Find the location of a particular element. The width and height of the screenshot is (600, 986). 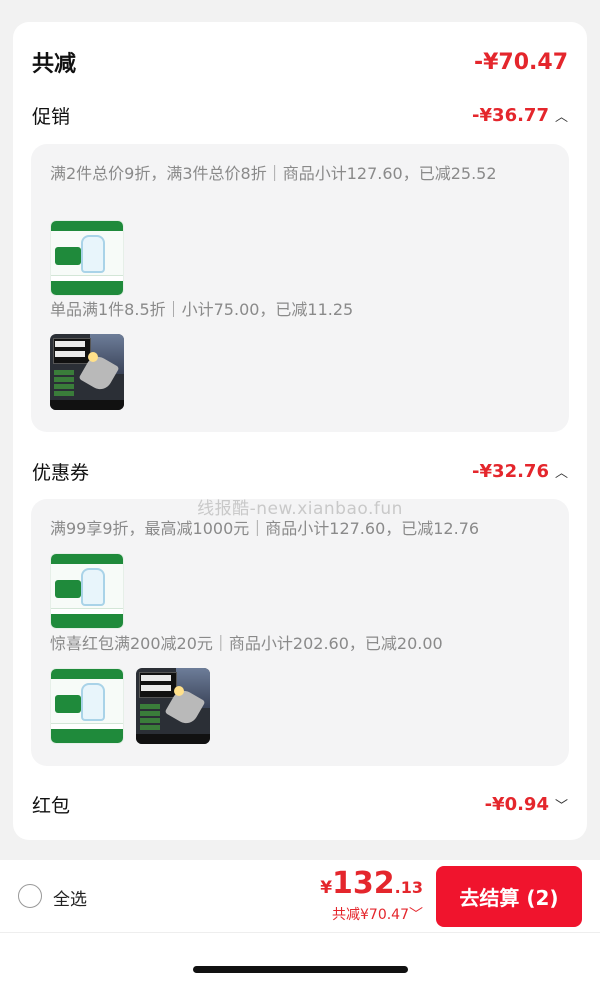

home-indicator is located at coordinates (300, 969).